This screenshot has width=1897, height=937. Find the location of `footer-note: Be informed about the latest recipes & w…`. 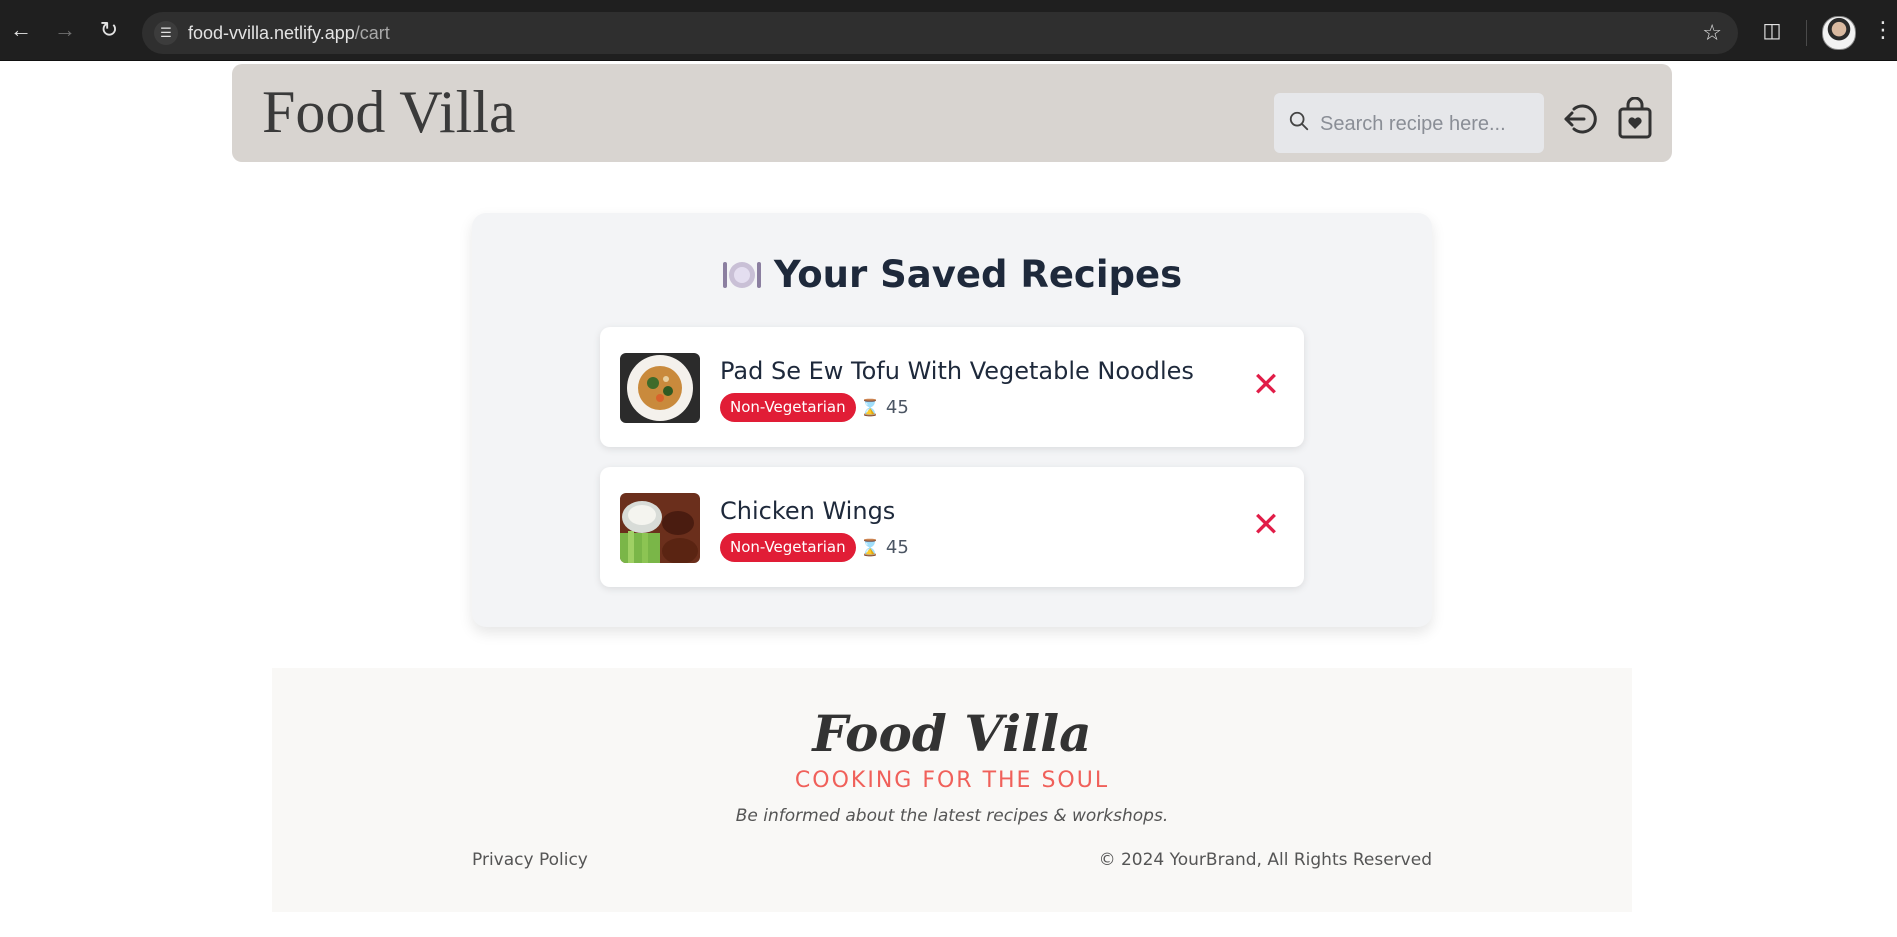

footer-note: Be informed about the latest recipes & w… is located at coordinates (952, 816).